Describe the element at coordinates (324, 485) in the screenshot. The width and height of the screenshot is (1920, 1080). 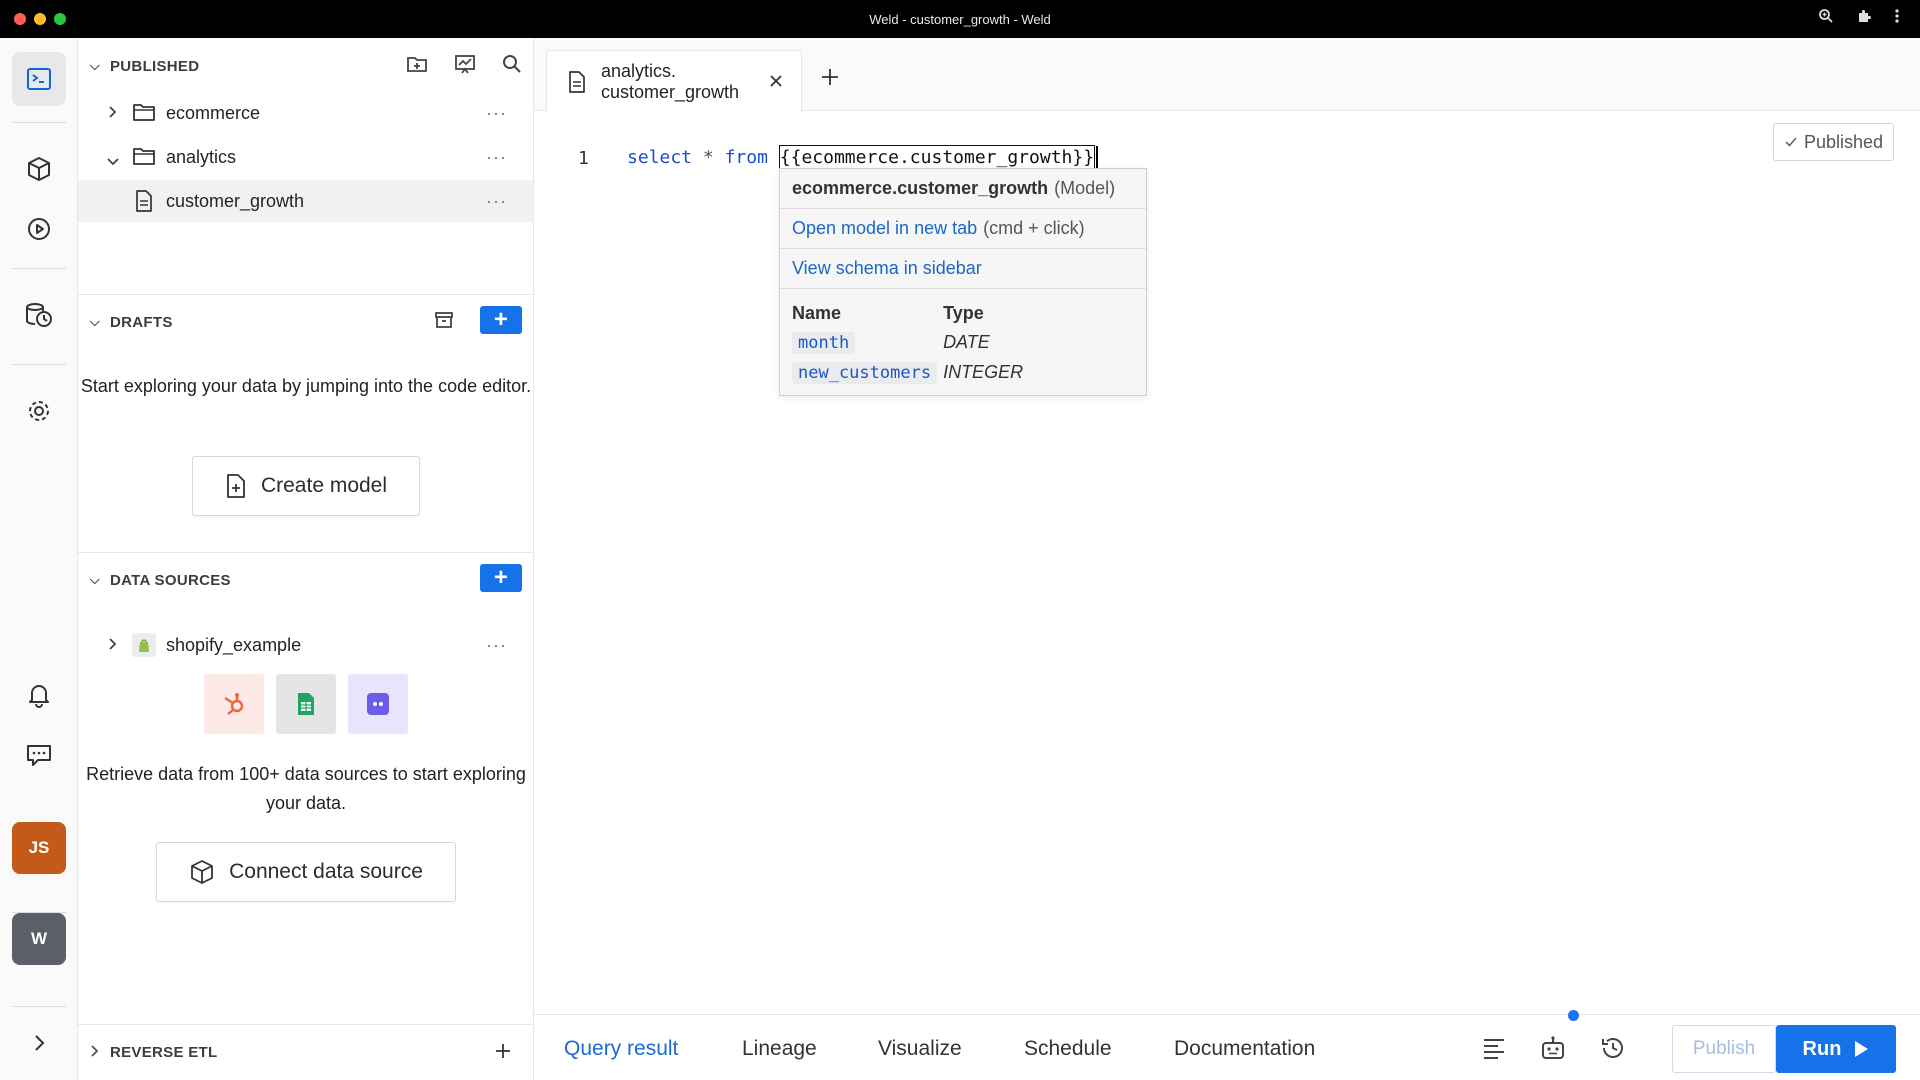
I see `create-model-label: Create model` at that location.